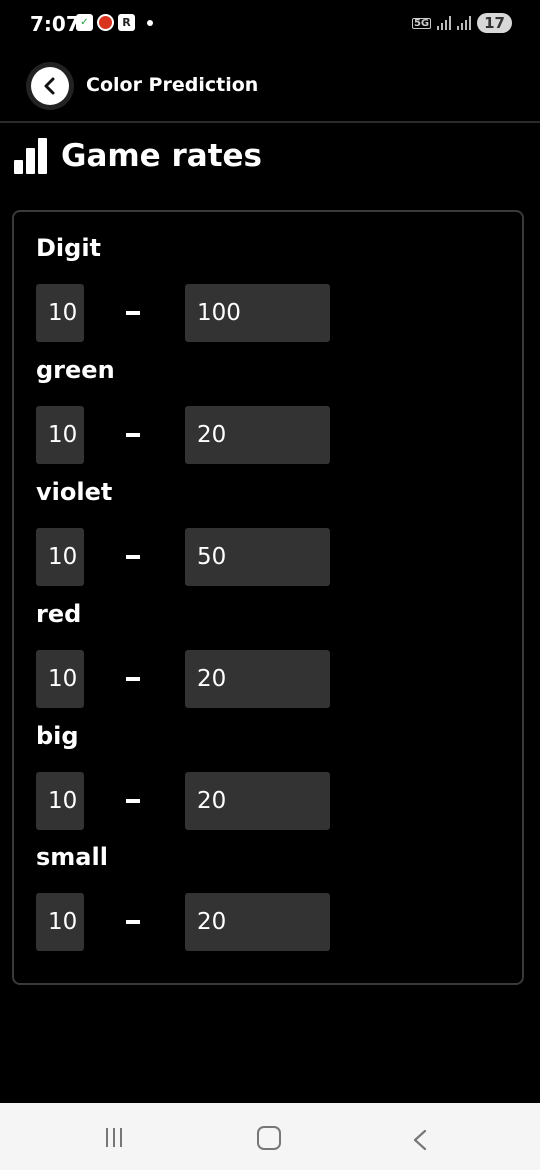  What do you see at coordinates (105, 22) in the screenshot?
I see `news-notification-icon` at bounding box center [105, 22].